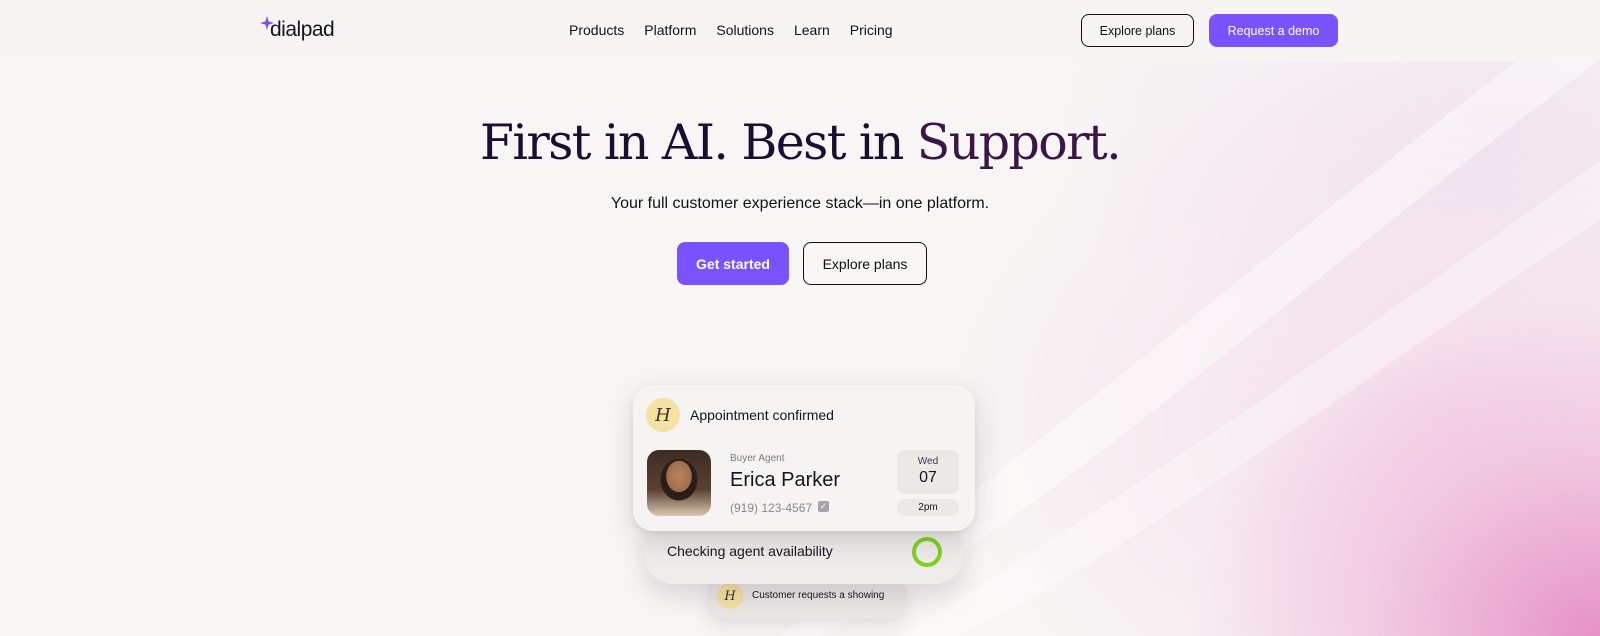  What do you see at coordinates (928, 477) in the screenshot?
I see `date-number: 07` at bounding box center [928, 477].